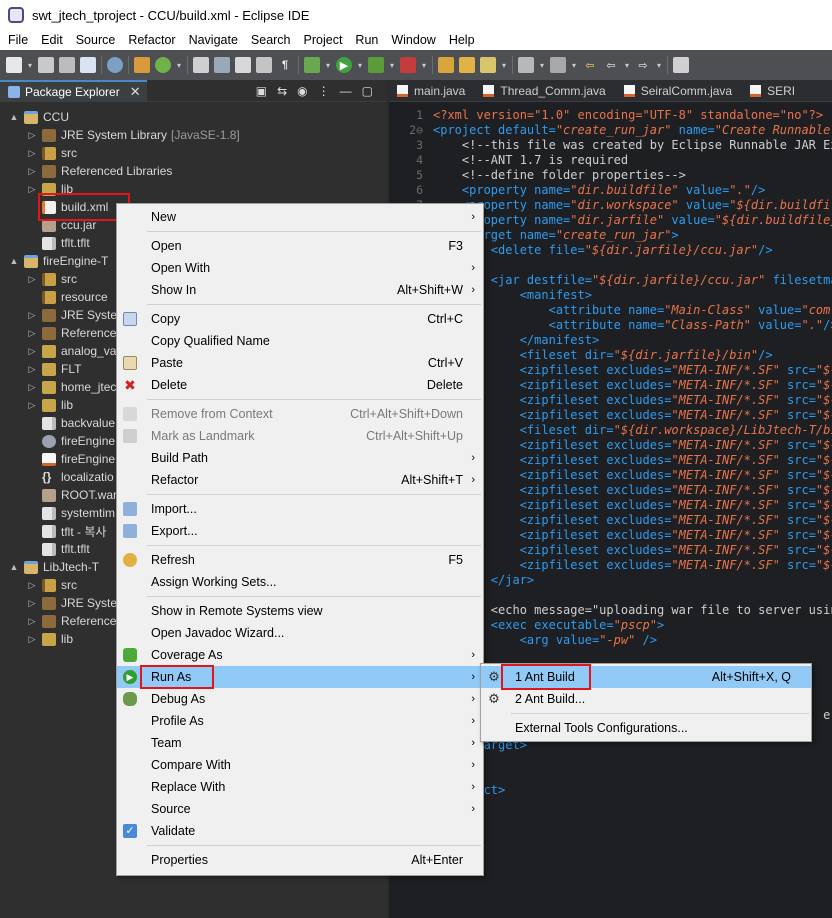 This screenshot has height=918, width=832. What do you see at coordinates (201, 65) in the screenshot?
I see `sync-icon` at bounding box center [201, 65].